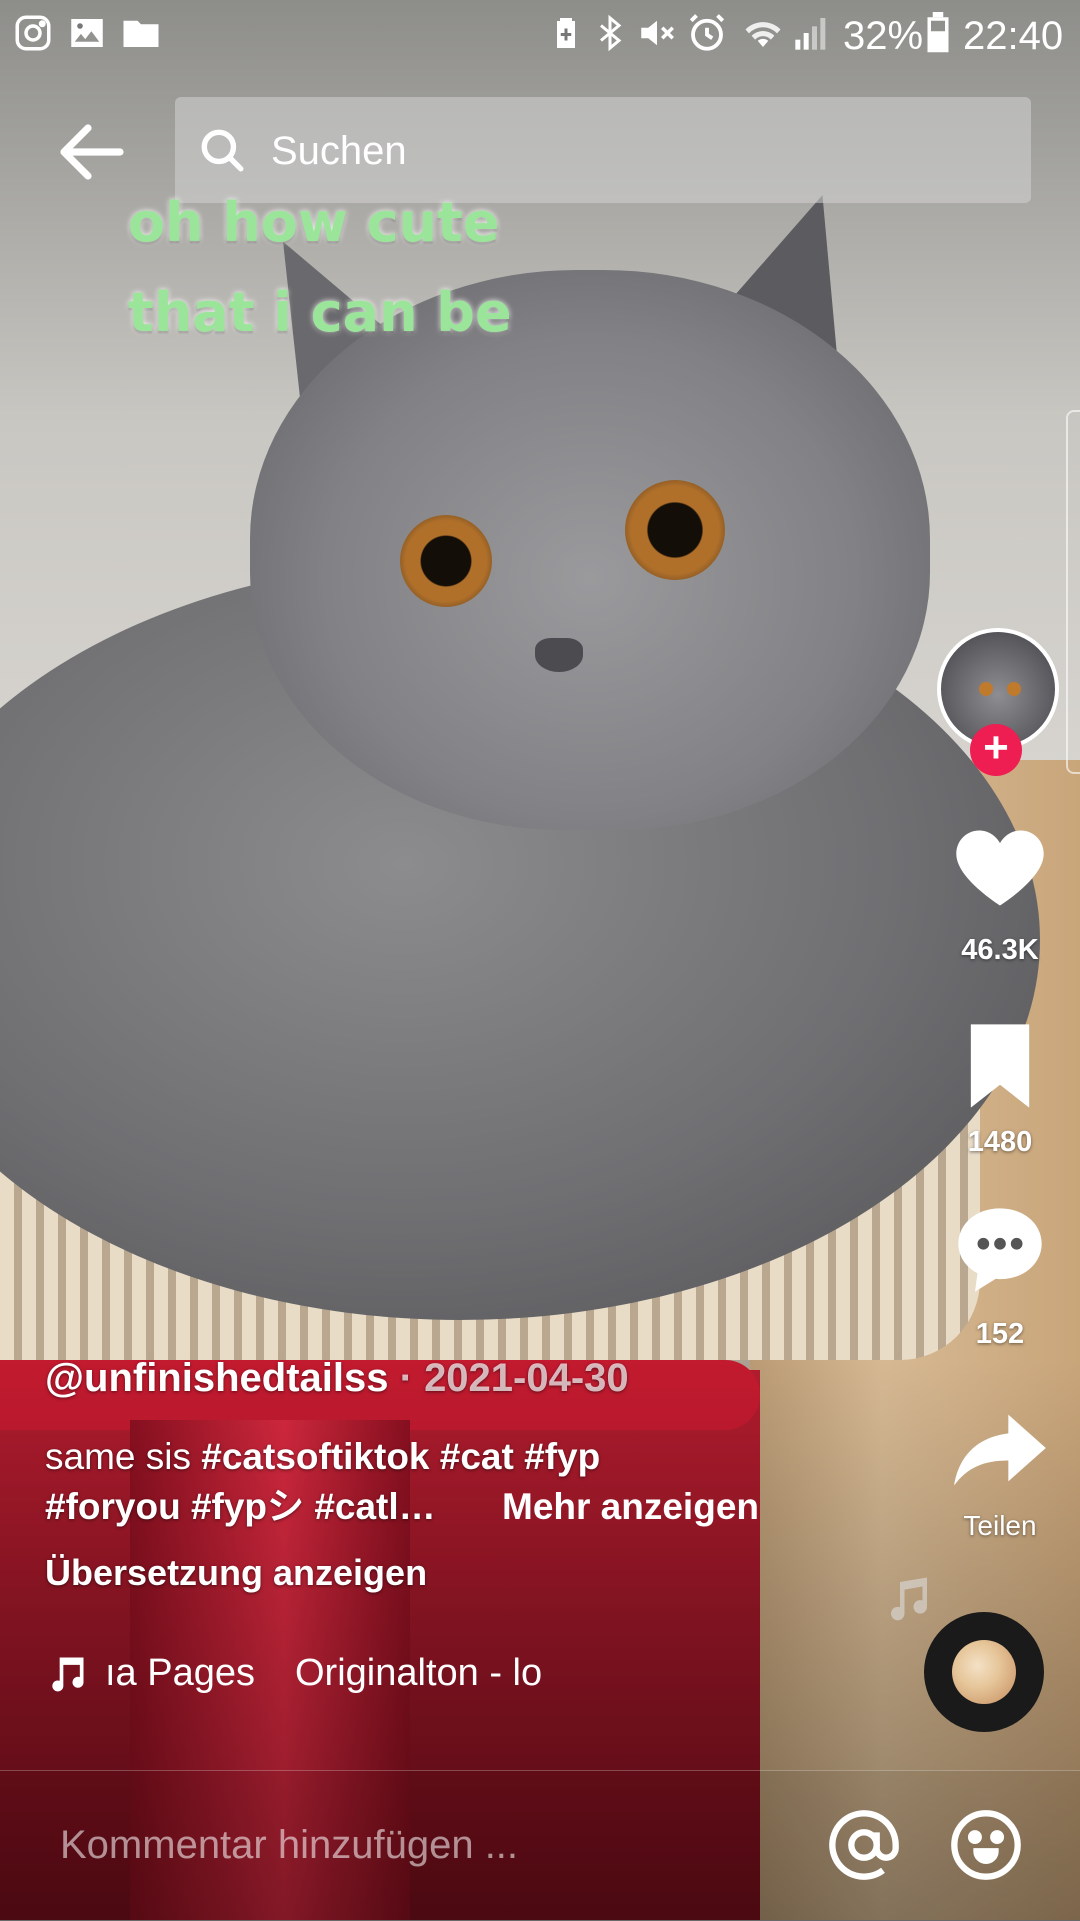 The height and width of the screenshot is (1921, 1080). What do you see at coordinates (986, 1845) in the screenshot?
I see `emoji-icon` at bounding box center [986, 1845].